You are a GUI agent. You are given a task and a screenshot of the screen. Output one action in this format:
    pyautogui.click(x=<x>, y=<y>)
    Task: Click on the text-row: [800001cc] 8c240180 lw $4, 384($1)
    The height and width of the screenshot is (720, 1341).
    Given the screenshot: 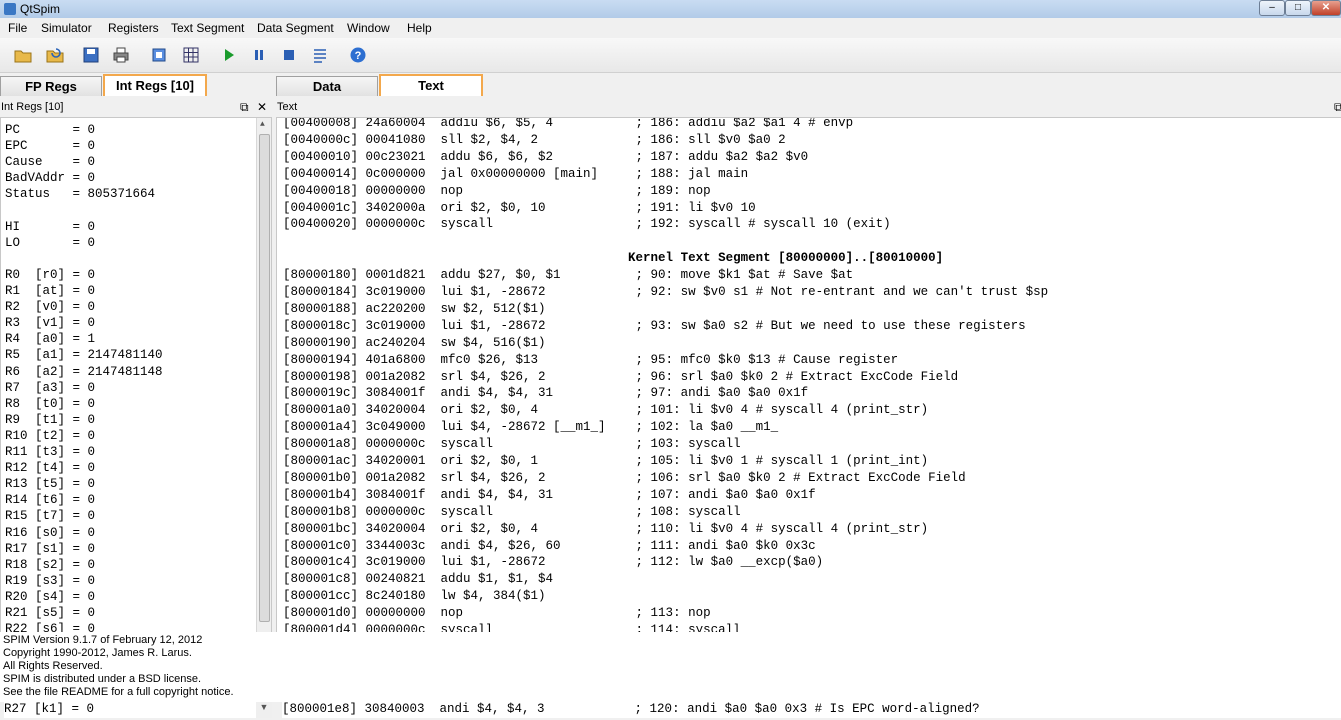 What is the action you would take?
    pyautogui.click(x=414, y=596)
    